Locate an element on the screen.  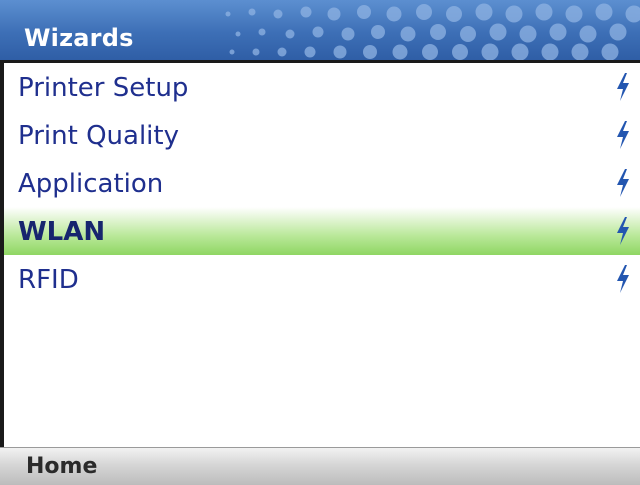
softkey-bar: Home is located at coordinates (320, 466).